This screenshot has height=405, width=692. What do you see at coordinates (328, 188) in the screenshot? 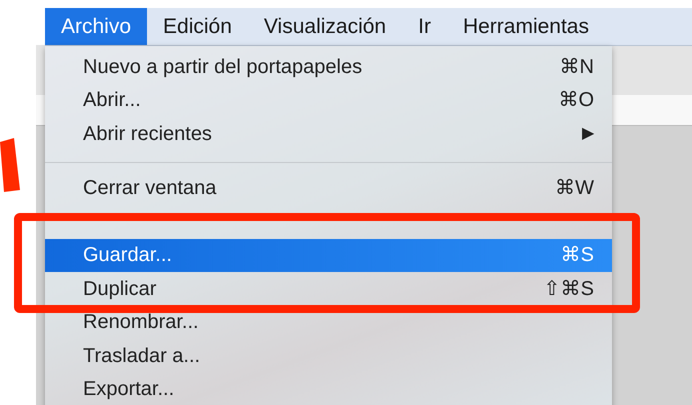
I see `menu-item: Cerrar ventana ⌘W` at bounding box center [328, 188].